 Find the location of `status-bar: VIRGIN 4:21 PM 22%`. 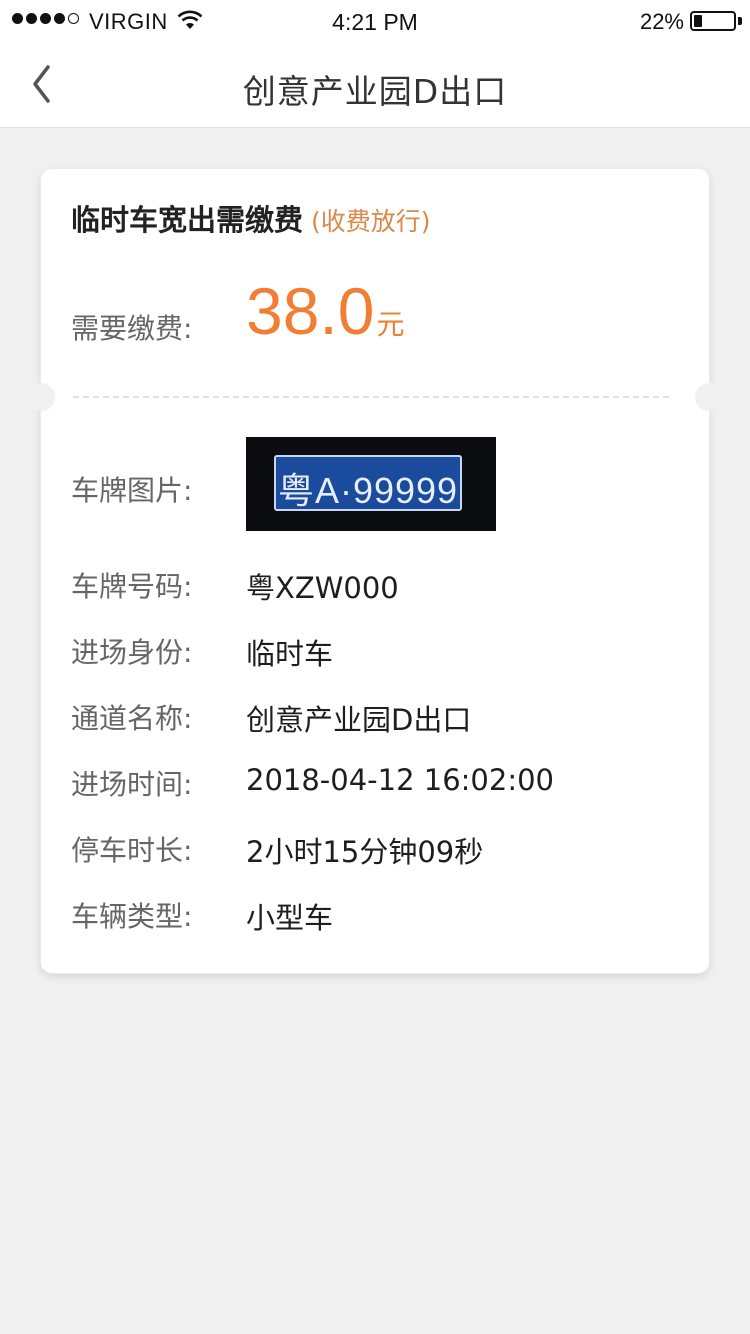

status-bar: VIRGIN 4:21 PM 22% is located at coordinates (375, 21).